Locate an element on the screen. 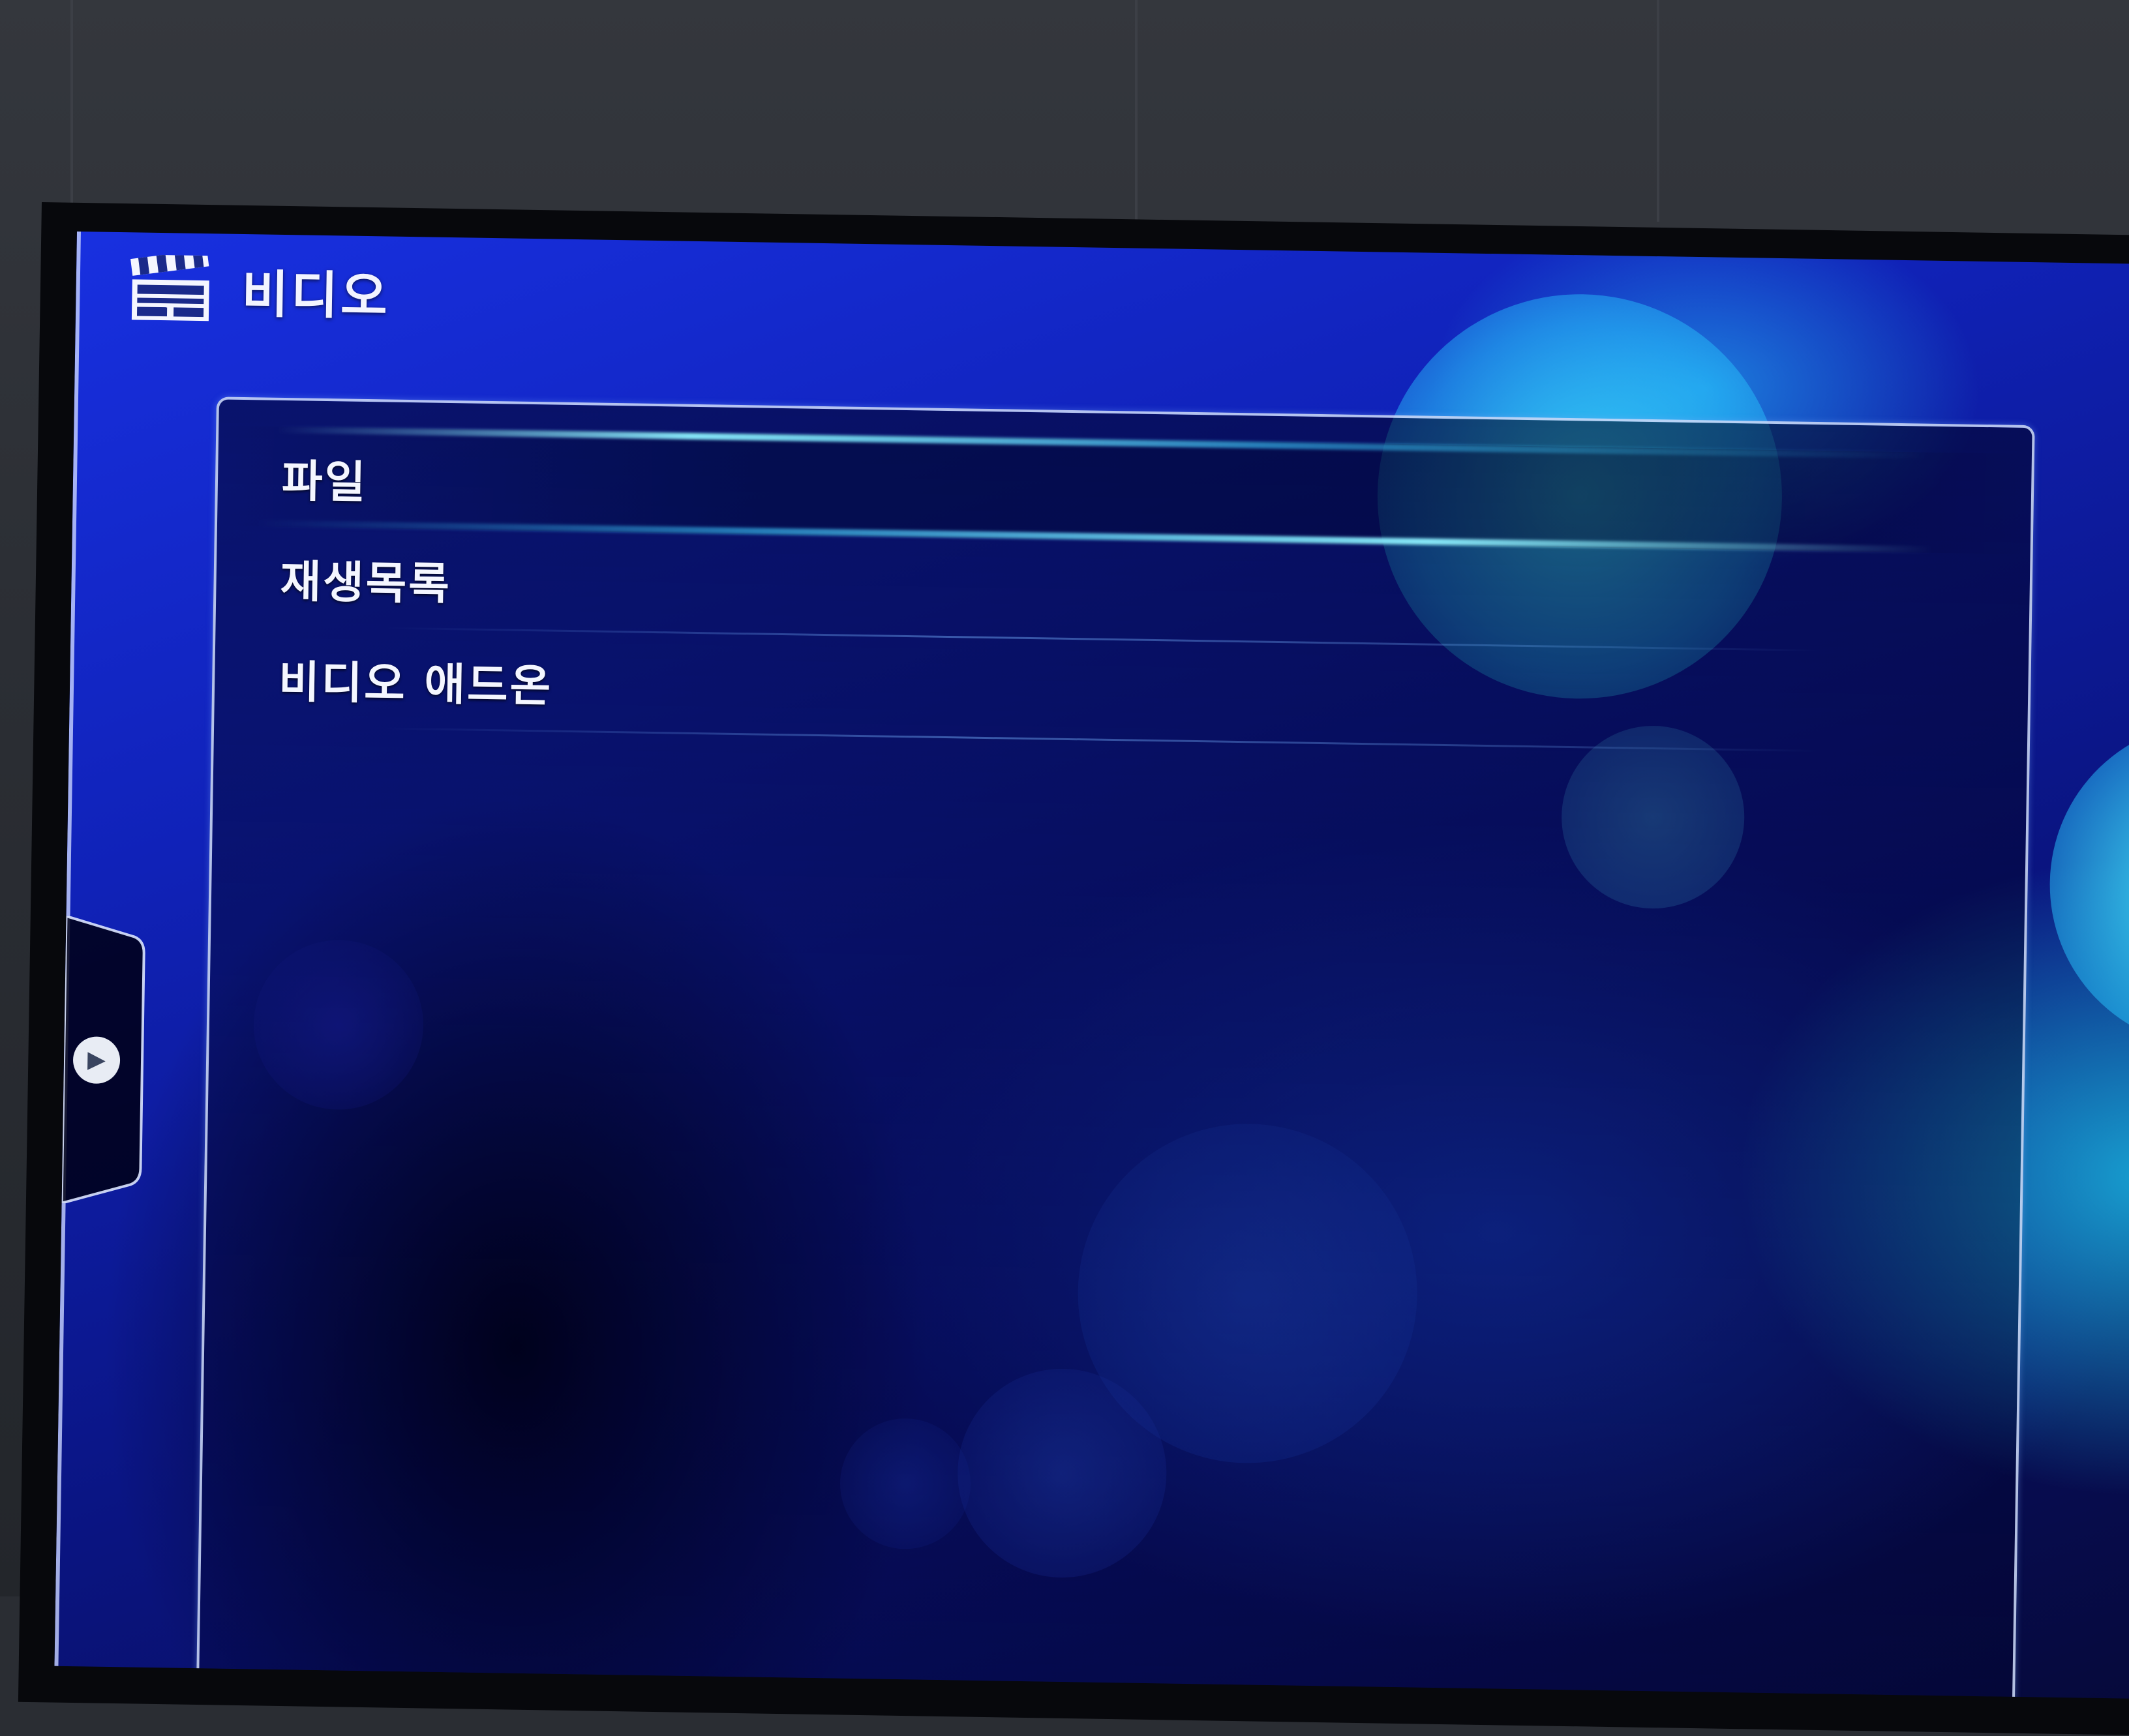  page-title: 비디오 is located at coordinates (316, 296).